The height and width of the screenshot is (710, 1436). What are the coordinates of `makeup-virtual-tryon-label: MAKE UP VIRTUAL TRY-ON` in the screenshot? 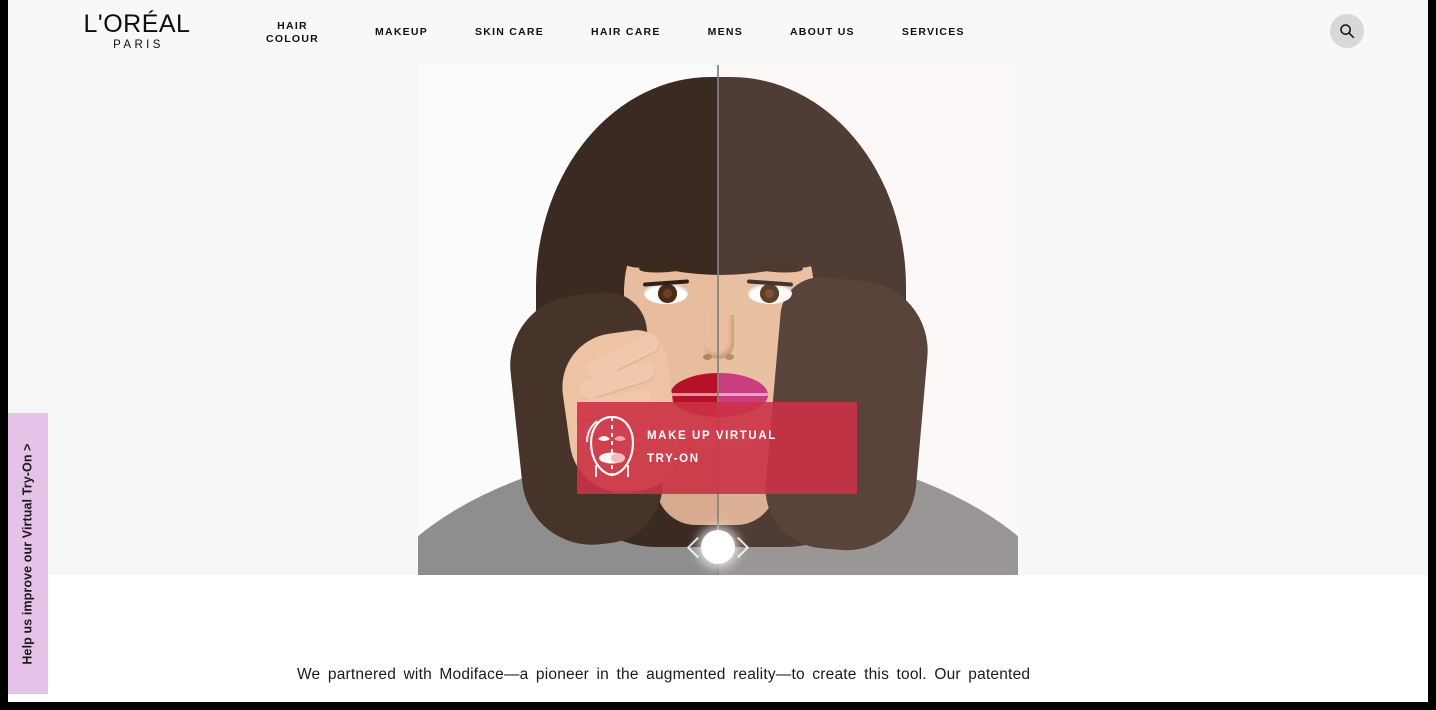 It's located at (712, 447).